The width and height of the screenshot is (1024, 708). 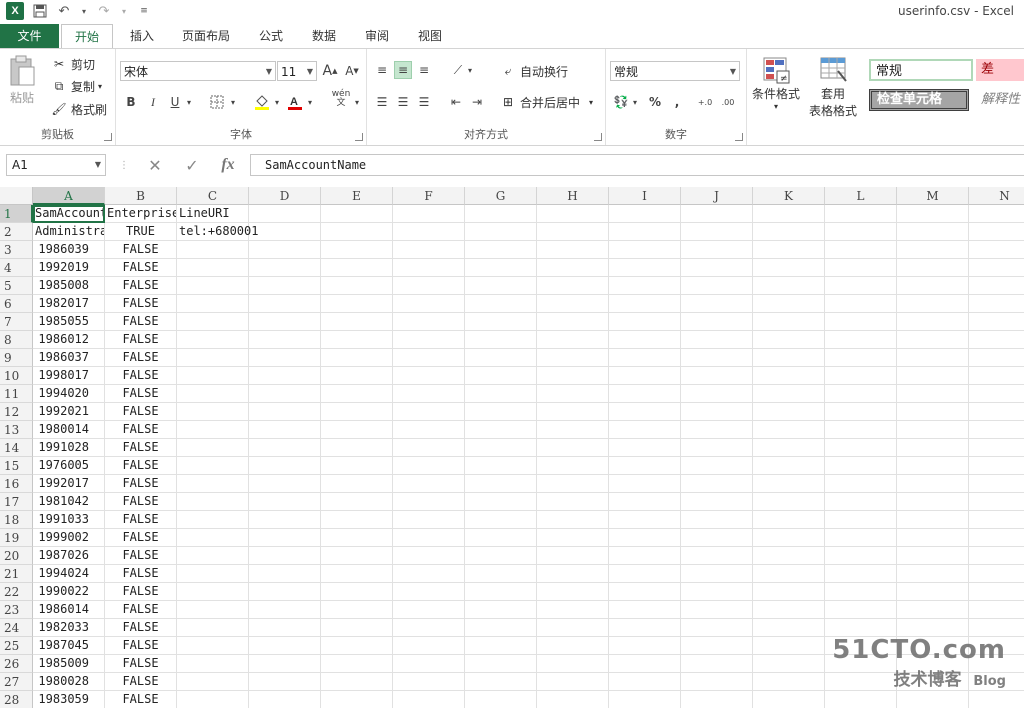 I want to click on cell-m4, so click(x=933, y=268).